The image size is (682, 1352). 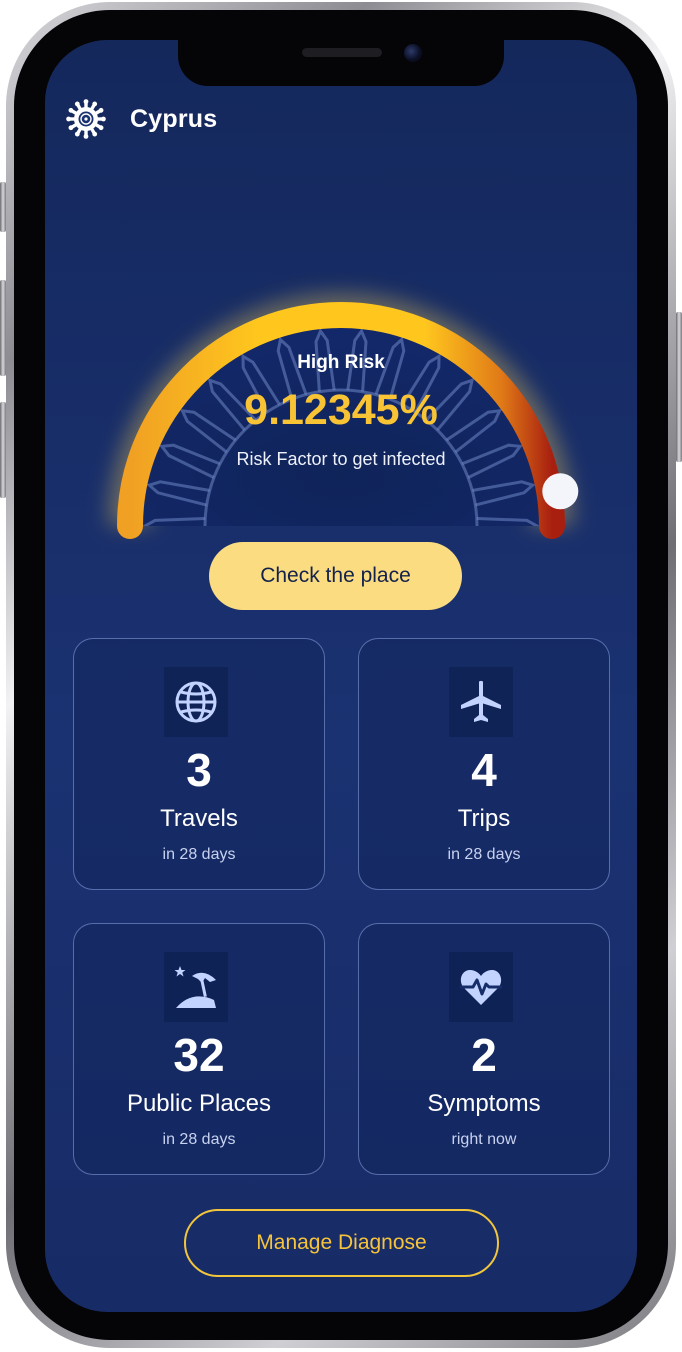 I want to click on symptoms-count: 2, so click(x=484, y=1055).